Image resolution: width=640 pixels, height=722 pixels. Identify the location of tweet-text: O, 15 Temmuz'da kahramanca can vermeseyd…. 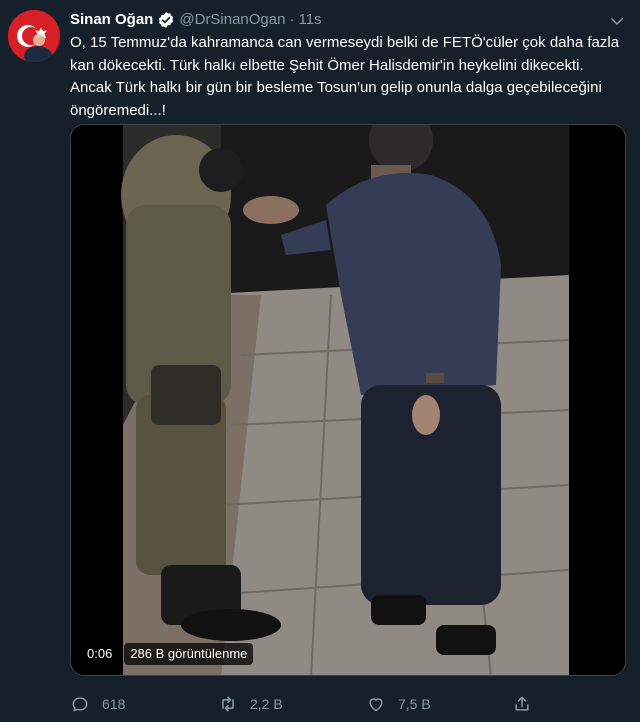
(347, 76).